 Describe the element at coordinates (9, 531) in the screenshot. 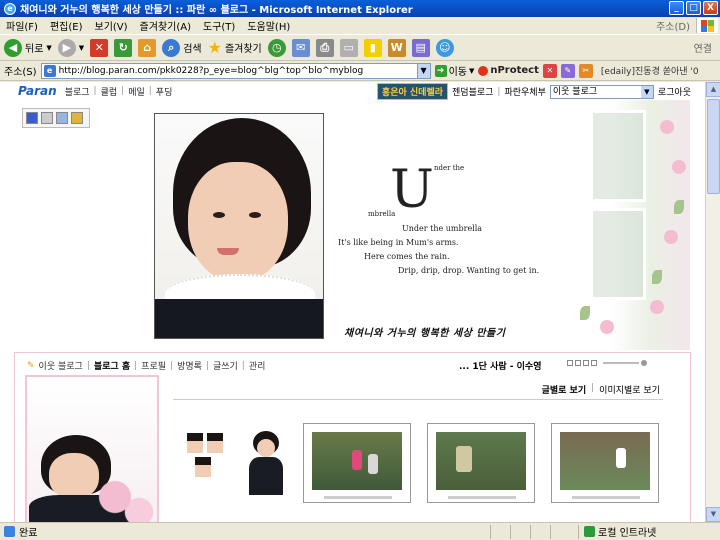

I see `page-done-icon` at that location.